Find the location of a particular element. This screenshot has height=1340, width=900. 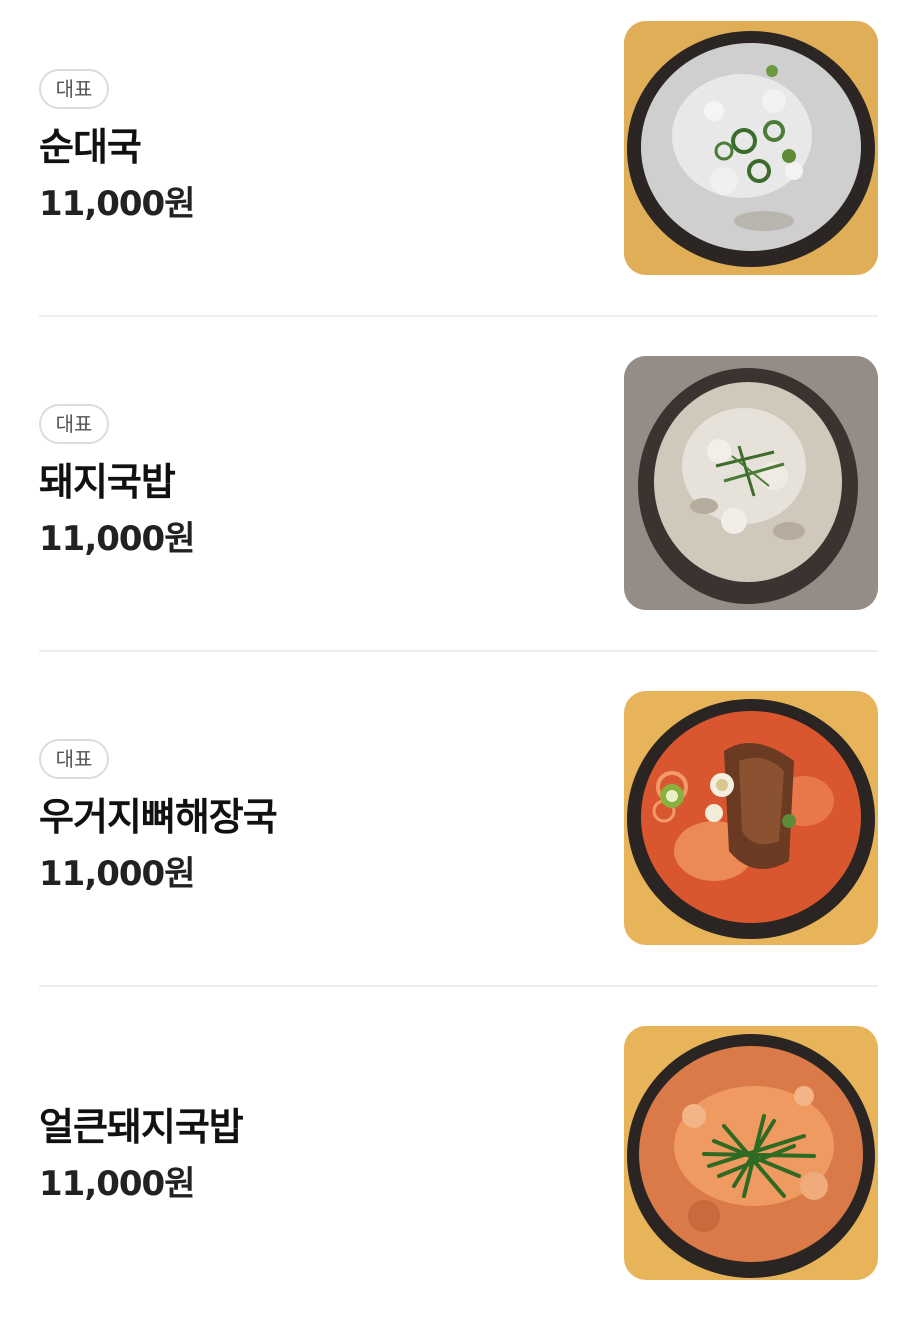

menu-item-name: 돼지국밥 is located at coordinates (107, 482).